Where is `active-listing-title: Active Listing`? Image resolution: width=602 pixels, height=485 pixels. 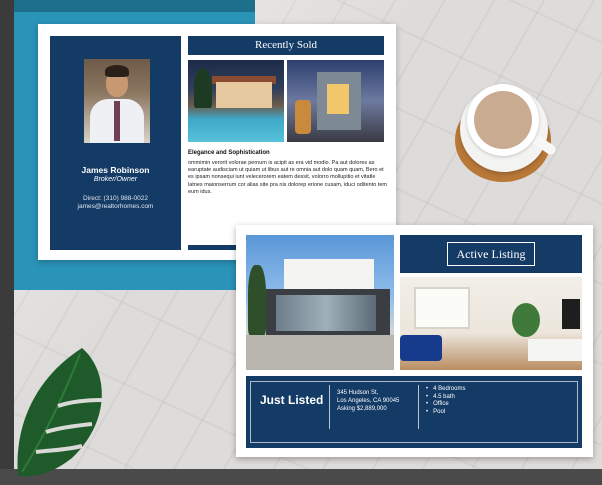 active-listing-title: Active Listing is located at coordinates (491, 254).